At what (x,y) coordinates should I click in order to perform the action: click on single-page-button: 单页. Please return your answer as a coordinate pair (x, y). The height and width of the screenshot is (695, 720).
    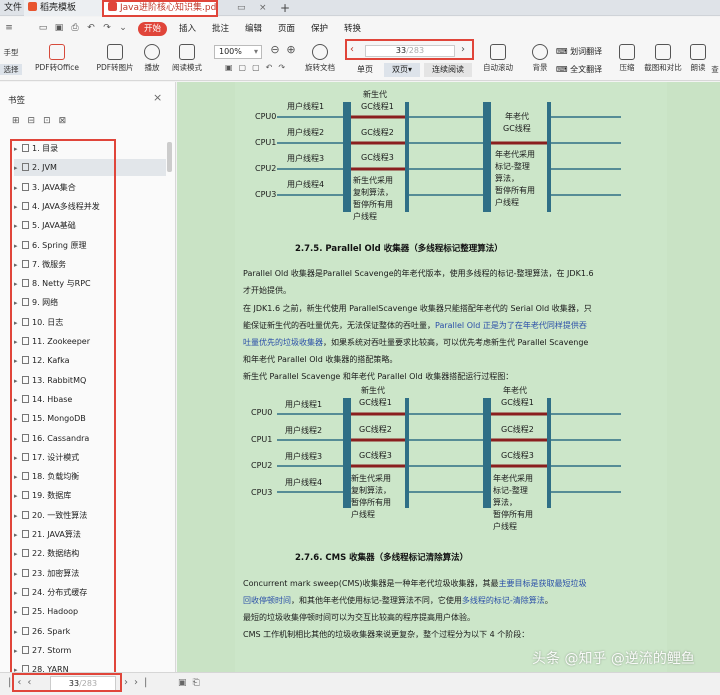
    Looking at the image, I should click on (365, 70).